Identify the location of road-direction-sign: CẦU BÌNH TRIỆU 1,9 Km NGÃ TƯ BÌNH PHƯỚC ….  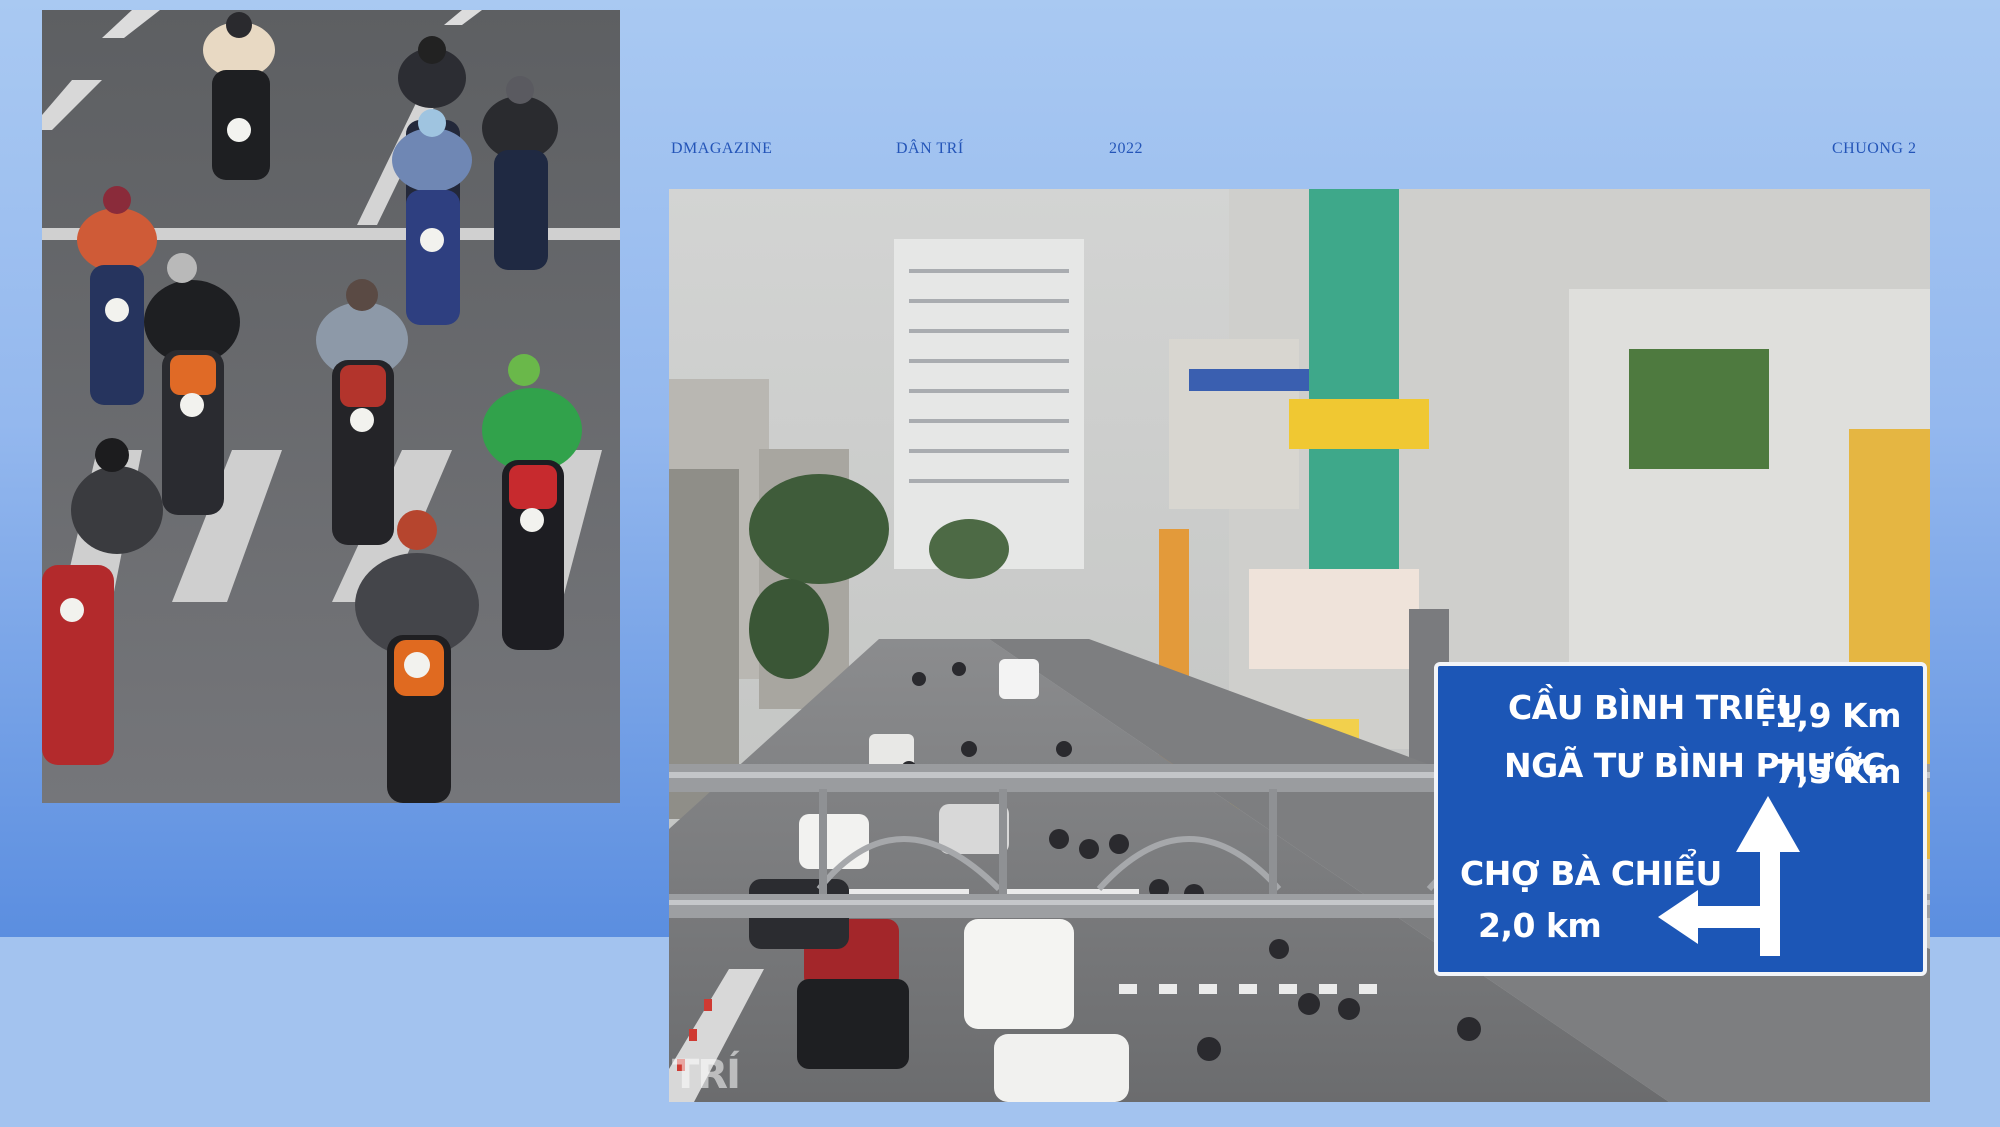
(1680, 819).